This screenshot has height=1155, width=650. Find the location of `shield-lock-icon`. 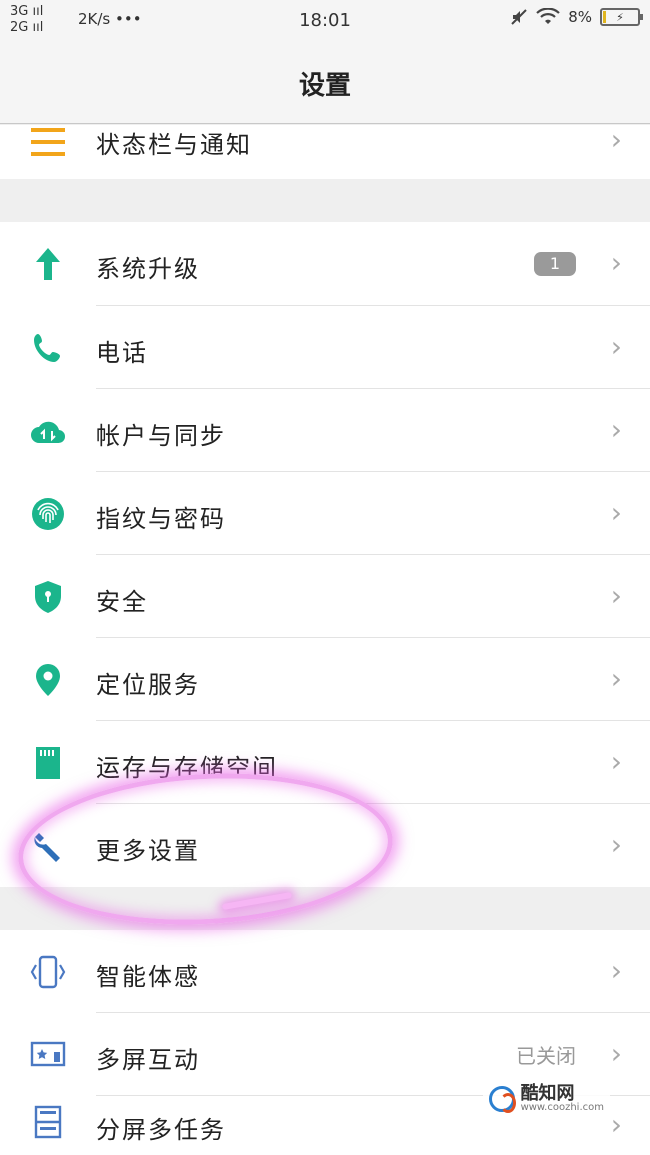

shield-lock-icon is located at coordinates (48, 597).